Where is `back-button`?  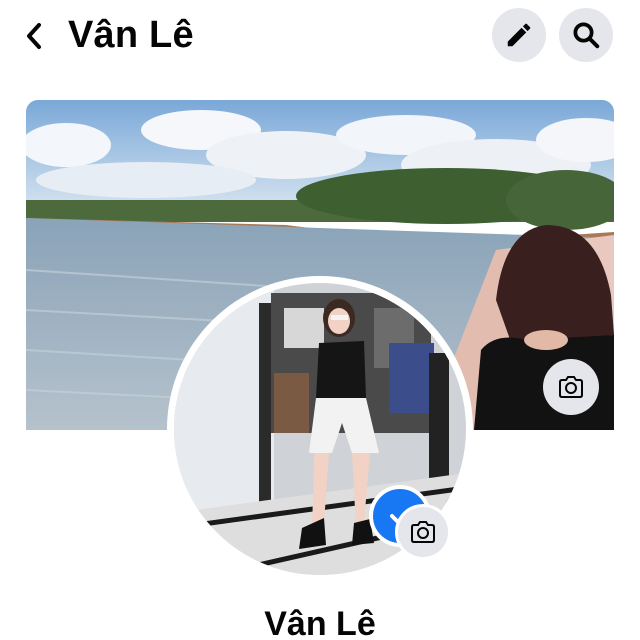
back-button is located at coordinates (34, 36).